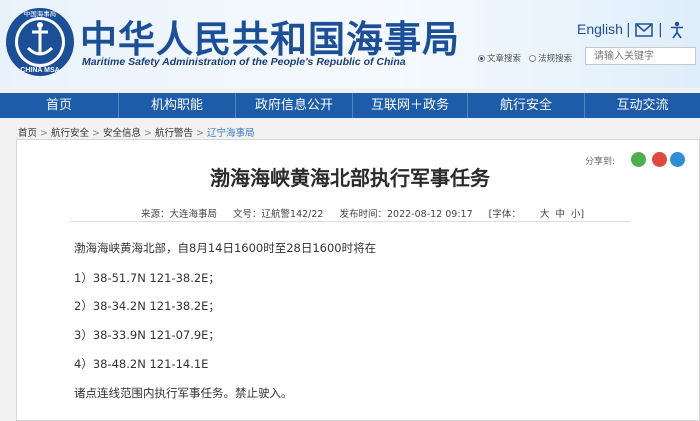 This screenshot has width=700, height=421. Describe the element at coordinates (555, 59) in the screenshot. I see `radio-regulations-label: 法规搜索` at that location.